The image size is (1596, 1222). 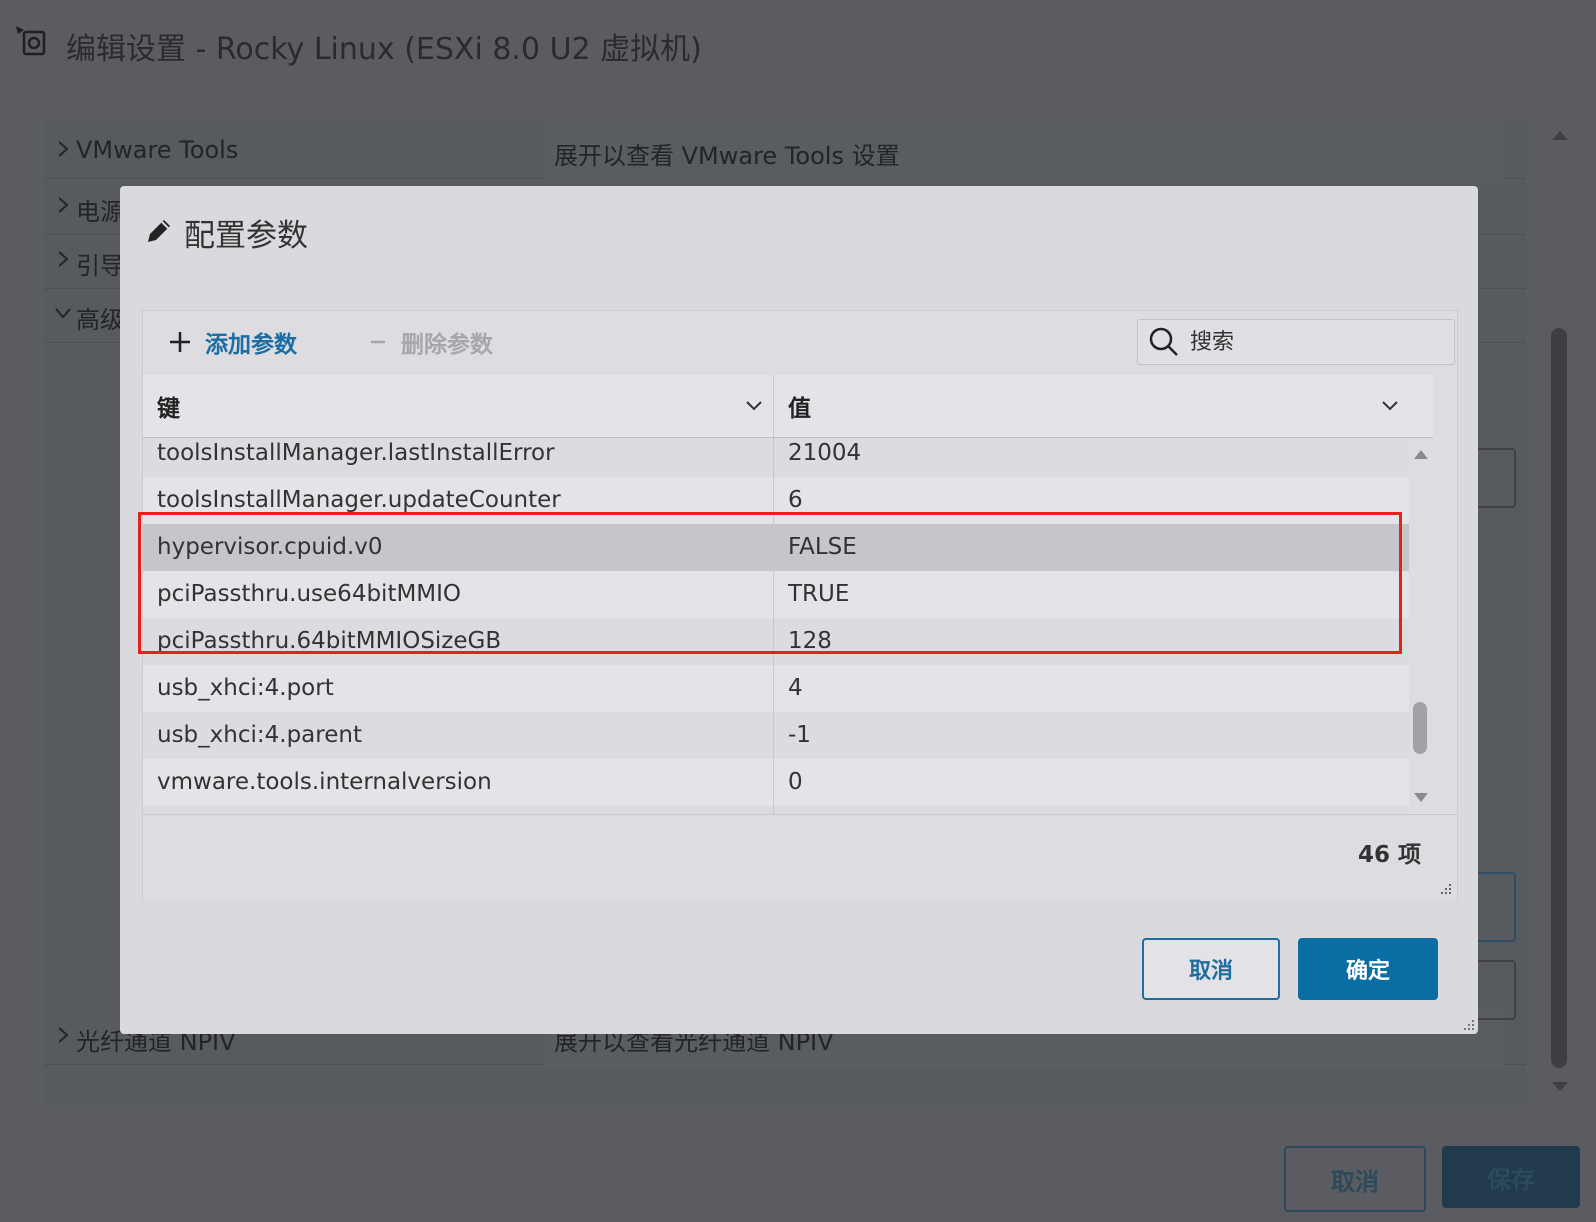 I want to click on search-input, so click(x=1315, y=342).